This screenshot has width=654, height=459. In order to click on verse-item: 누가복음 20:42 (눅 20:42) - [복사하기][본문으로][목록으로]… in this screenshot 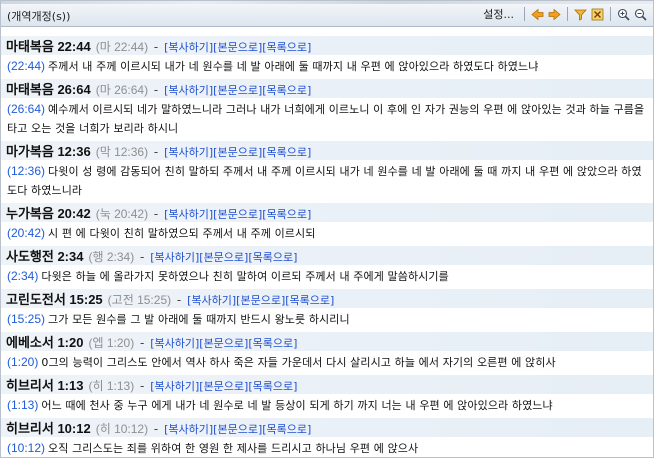, I will do `click(327, 224)`.